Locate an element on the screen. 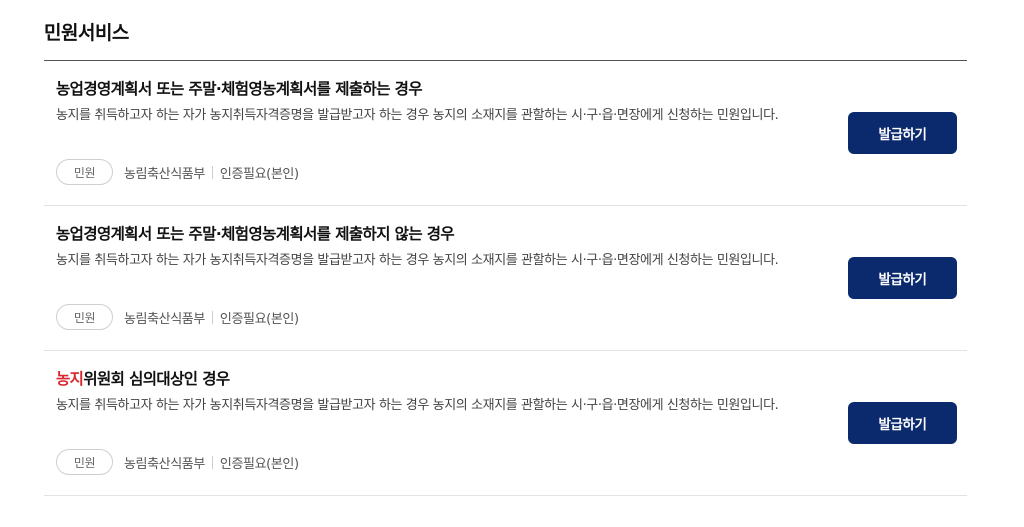  service-title-highlight: 농지 is located at coordinates (70, 379).